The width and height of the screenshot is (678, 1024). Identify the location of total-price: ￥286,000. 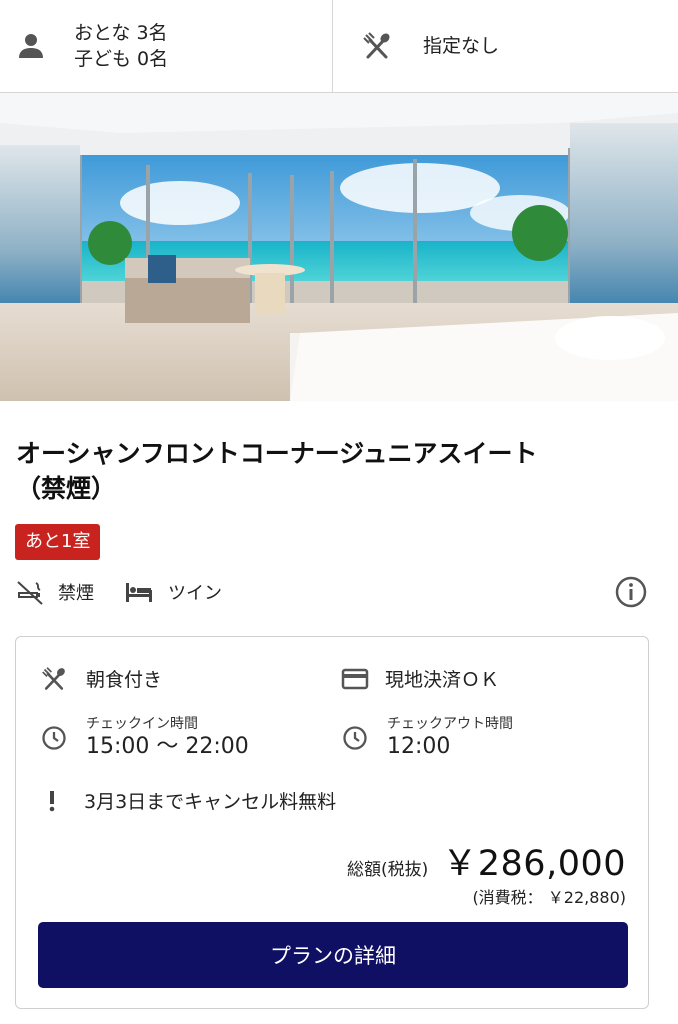
(534, 864).